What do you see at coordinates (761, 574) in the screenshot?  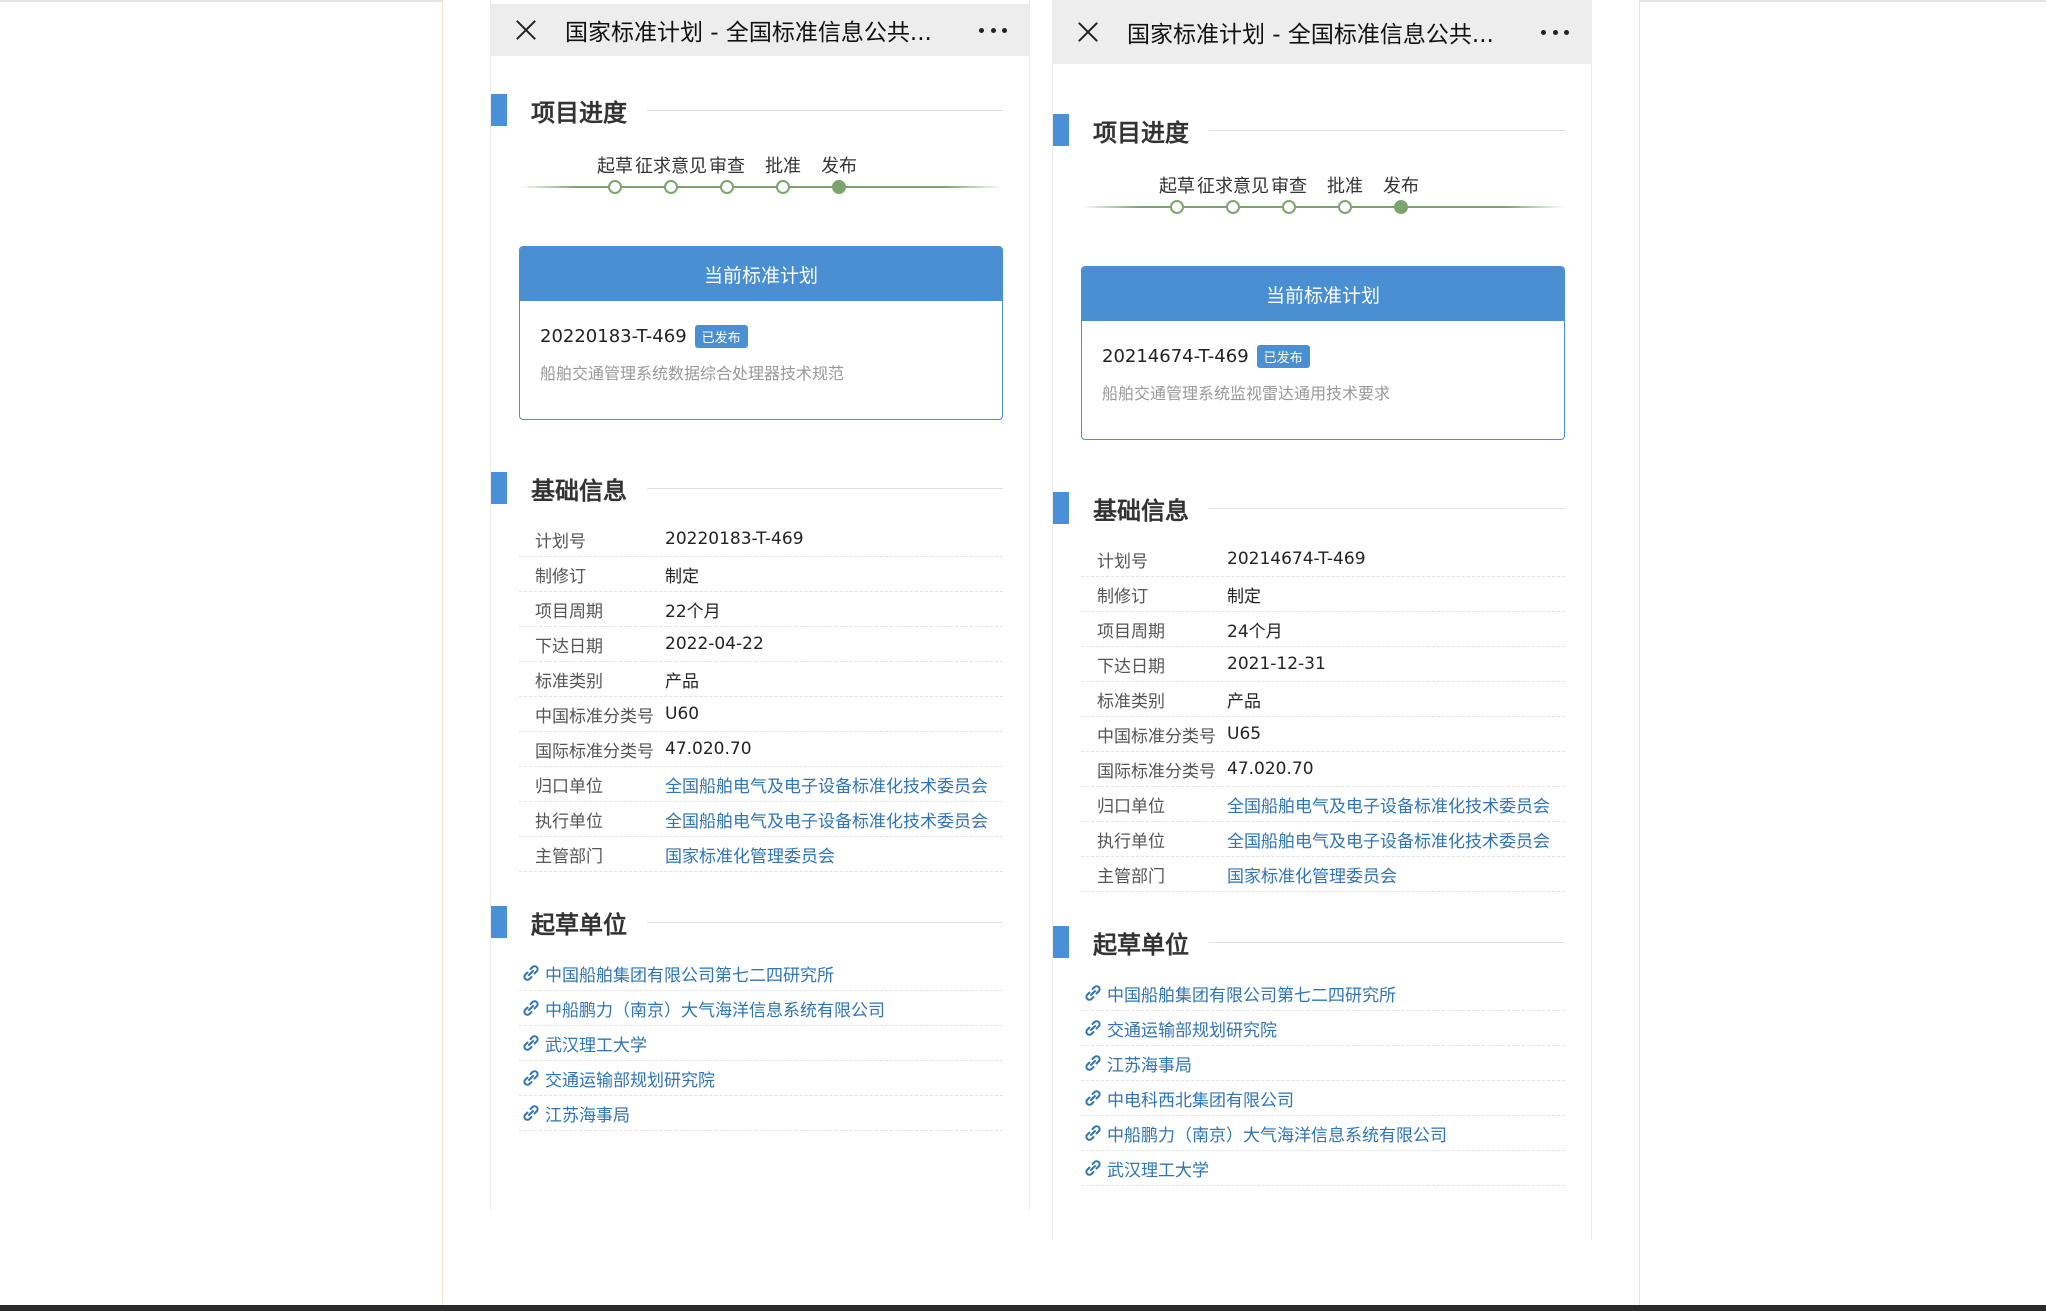 I see `info-row: 制修订 制定` at bounding box center [761, 574].